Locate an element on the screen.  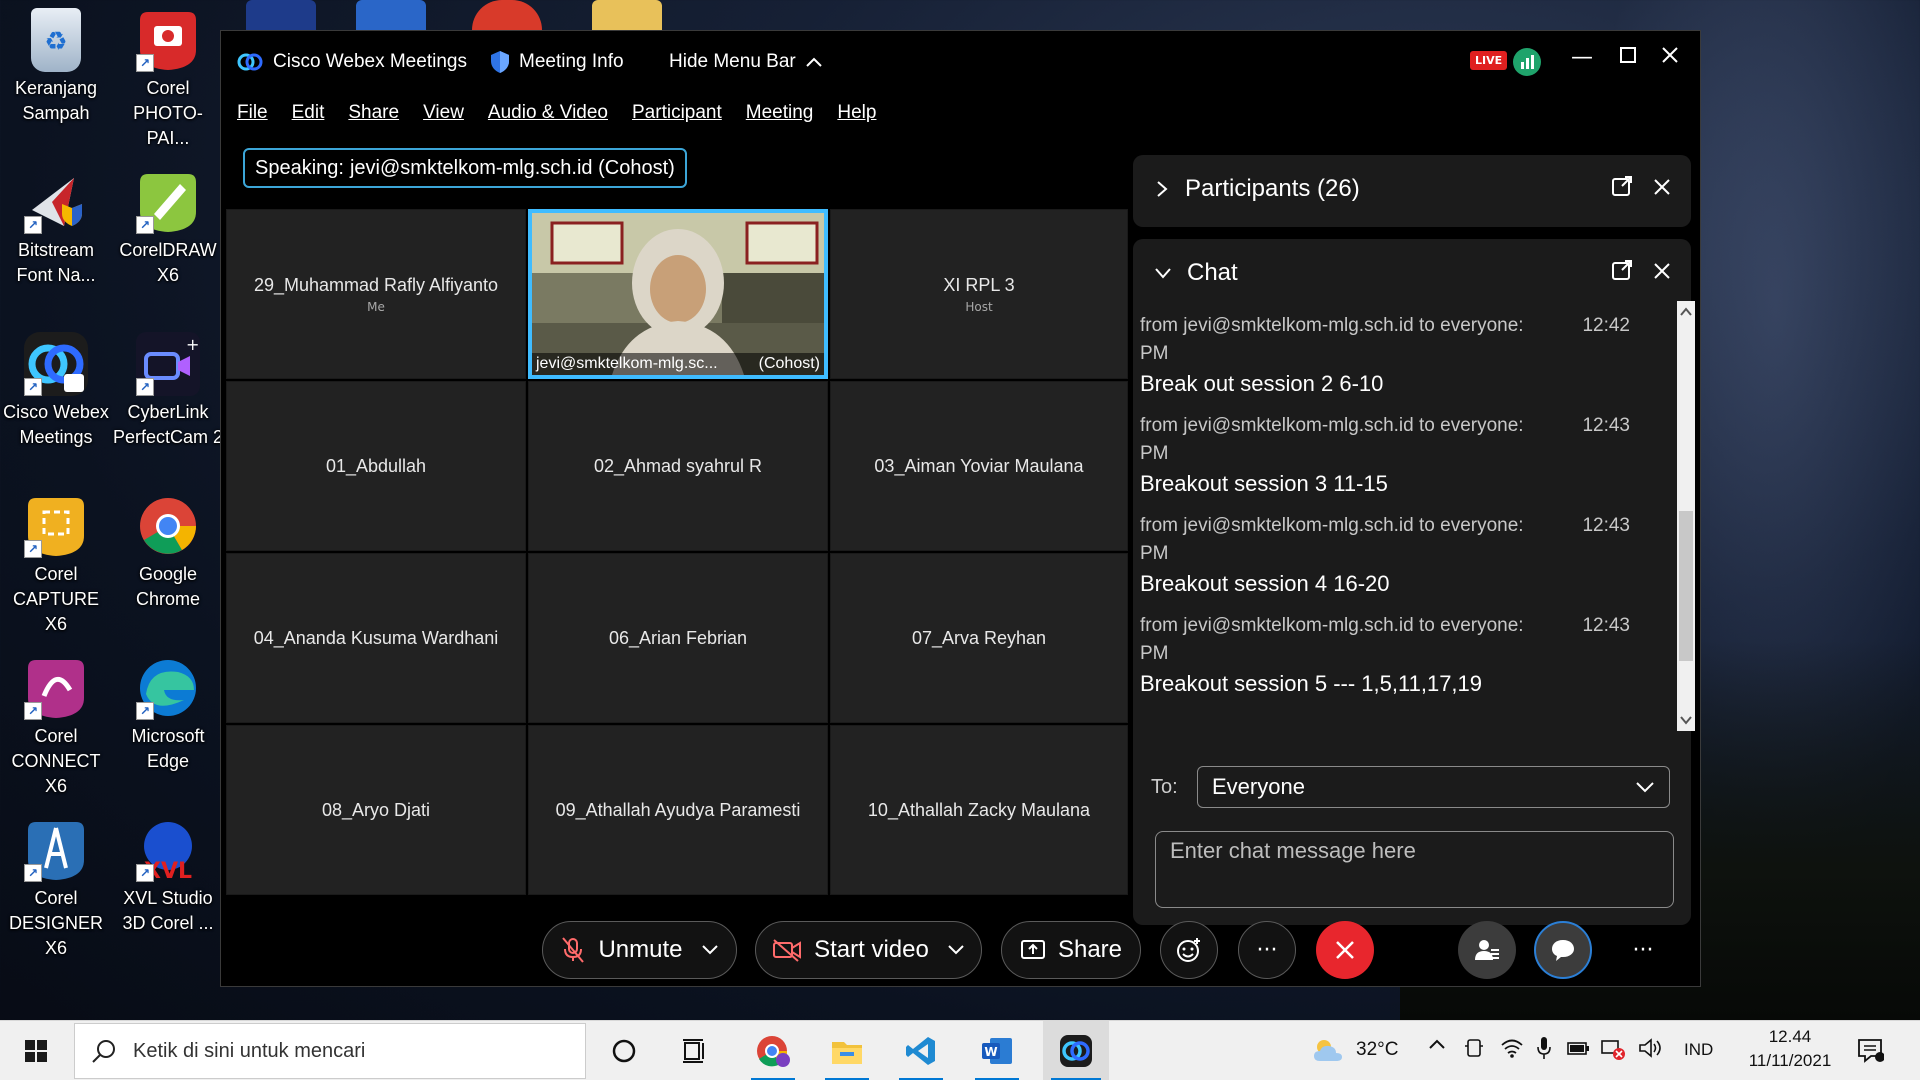
input-language: IND is located at coordinates (1698, 1050).